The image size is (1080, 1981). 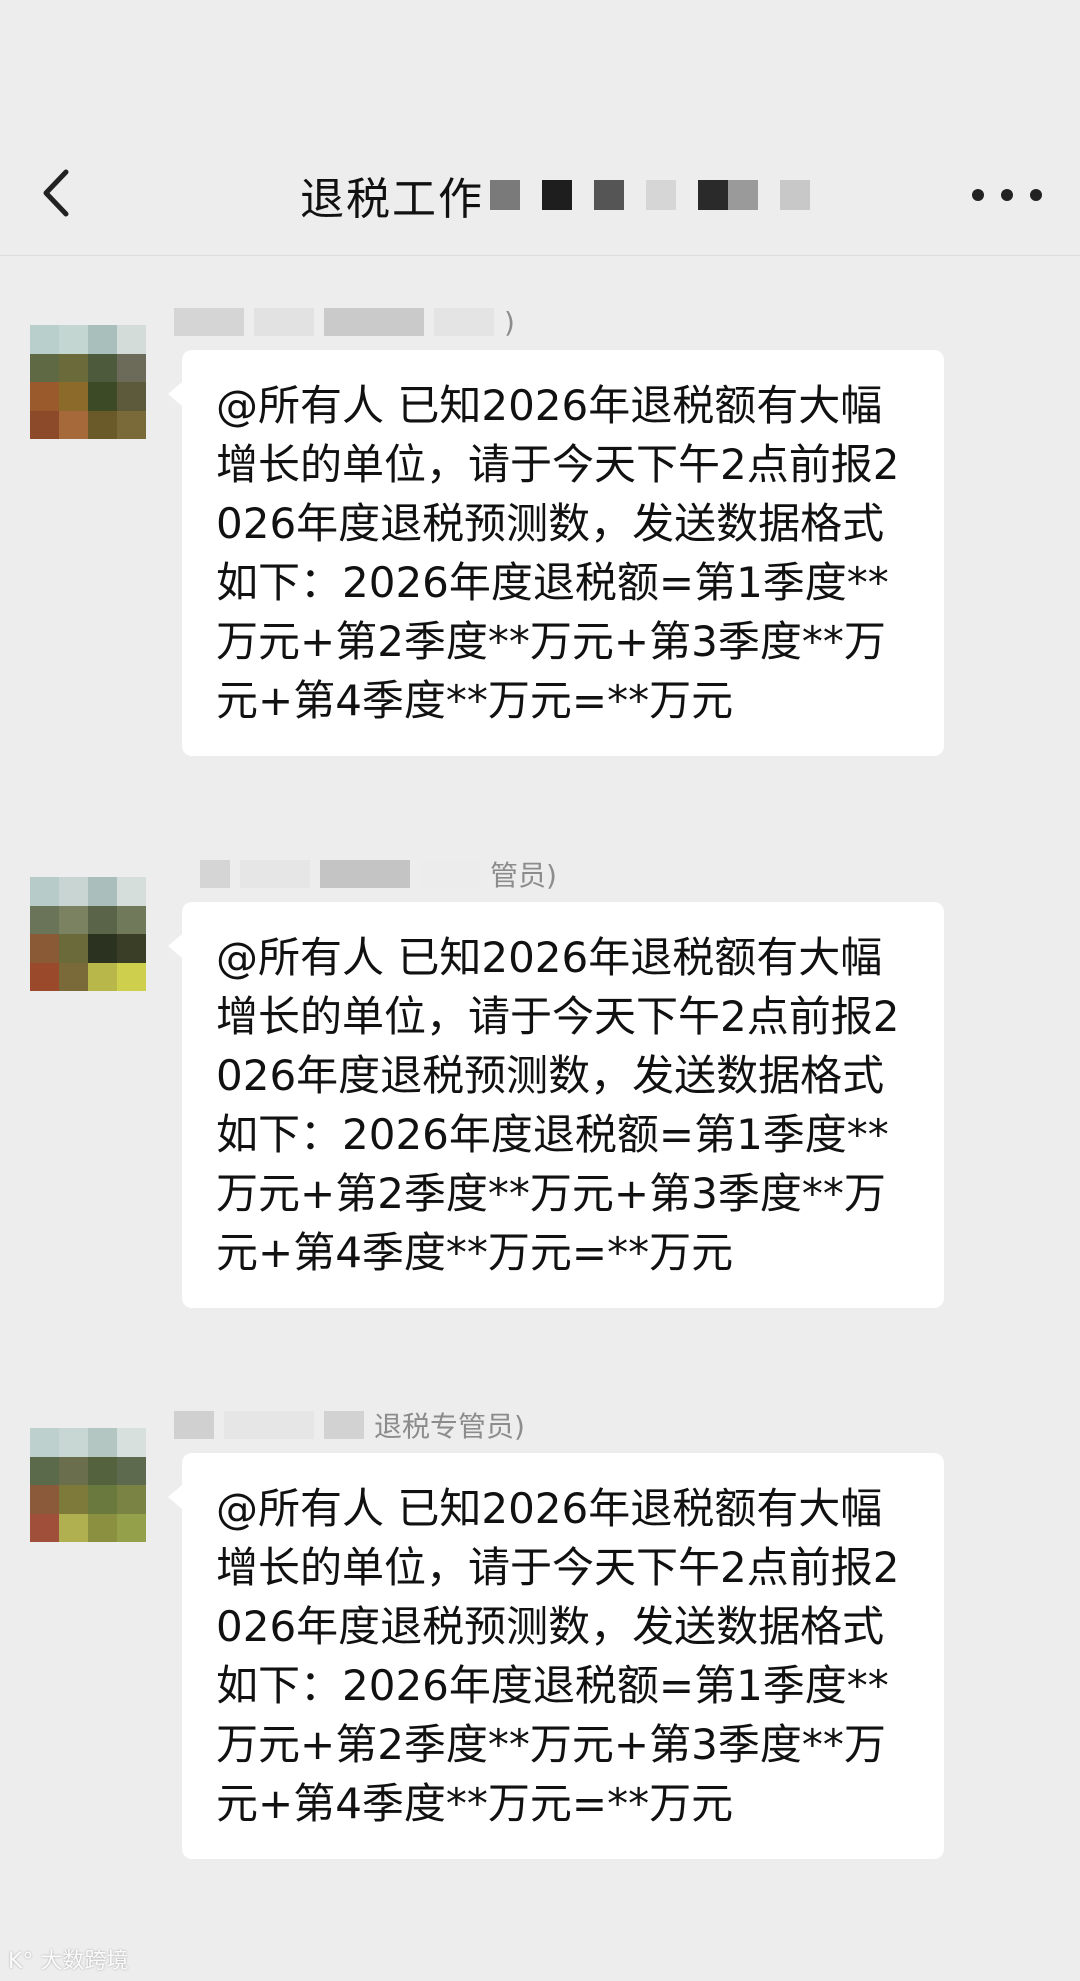 I want to click on header-divider, so click(x=540, y=255).